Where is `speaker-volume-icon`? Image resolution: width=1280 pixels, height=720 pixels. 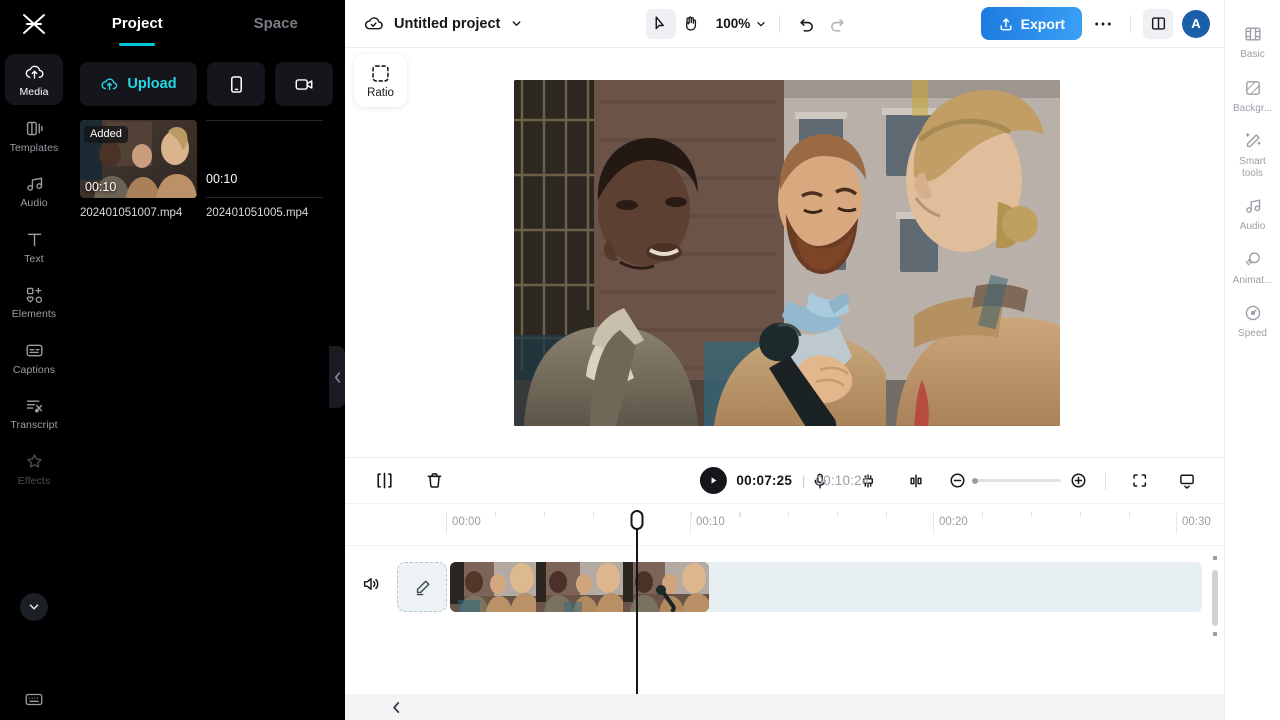
speaker-volume-icon is located at coordinates (371, 584).